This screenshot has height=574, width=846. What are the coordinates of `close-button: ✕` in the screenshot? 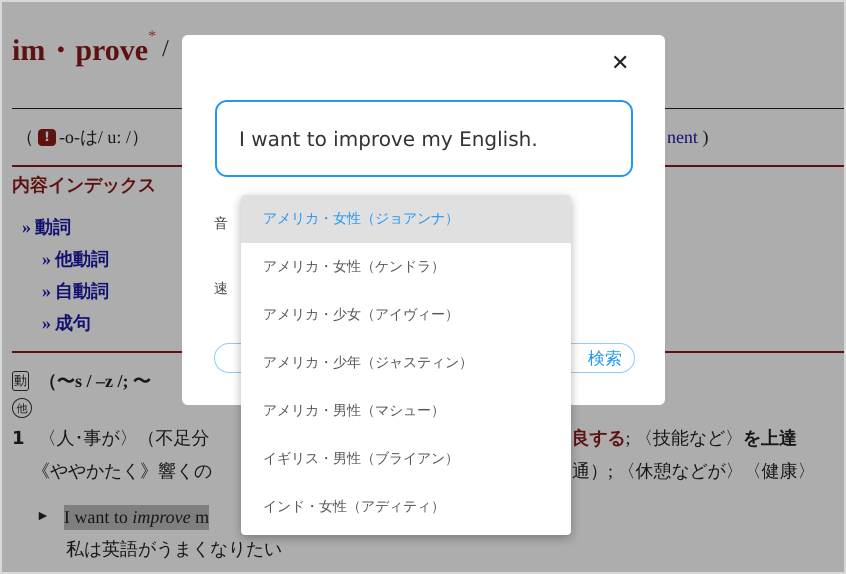 It's located at (620, 63).